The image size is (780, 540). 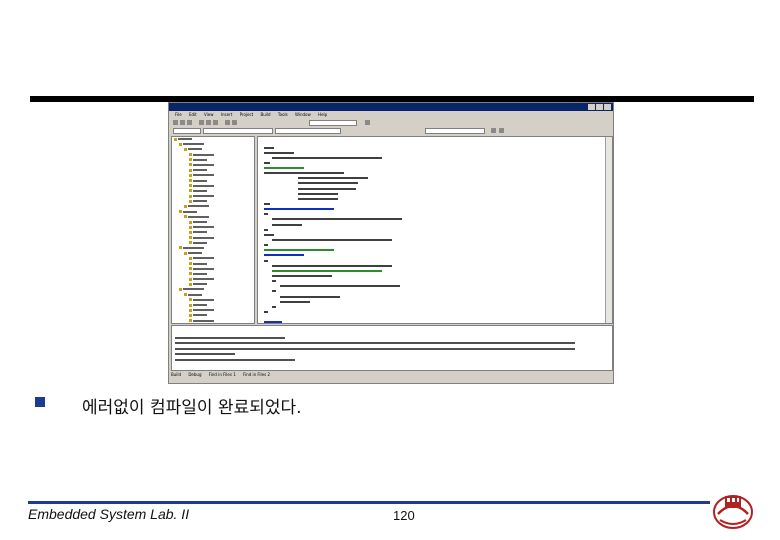 I want to click on output-window, so click(x=392, y=348).